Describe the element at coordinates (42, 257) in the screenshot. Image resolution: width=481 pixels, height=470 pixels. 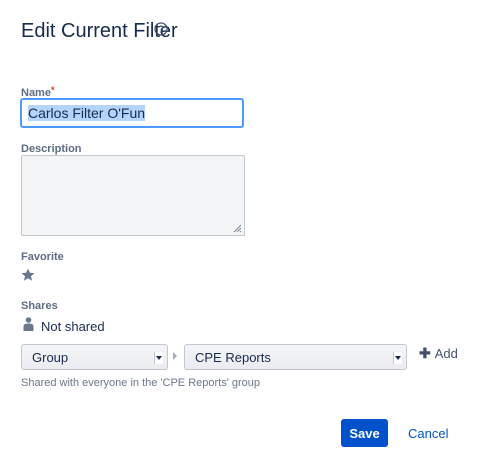
I see `favorite-label: Favorite` at that location.